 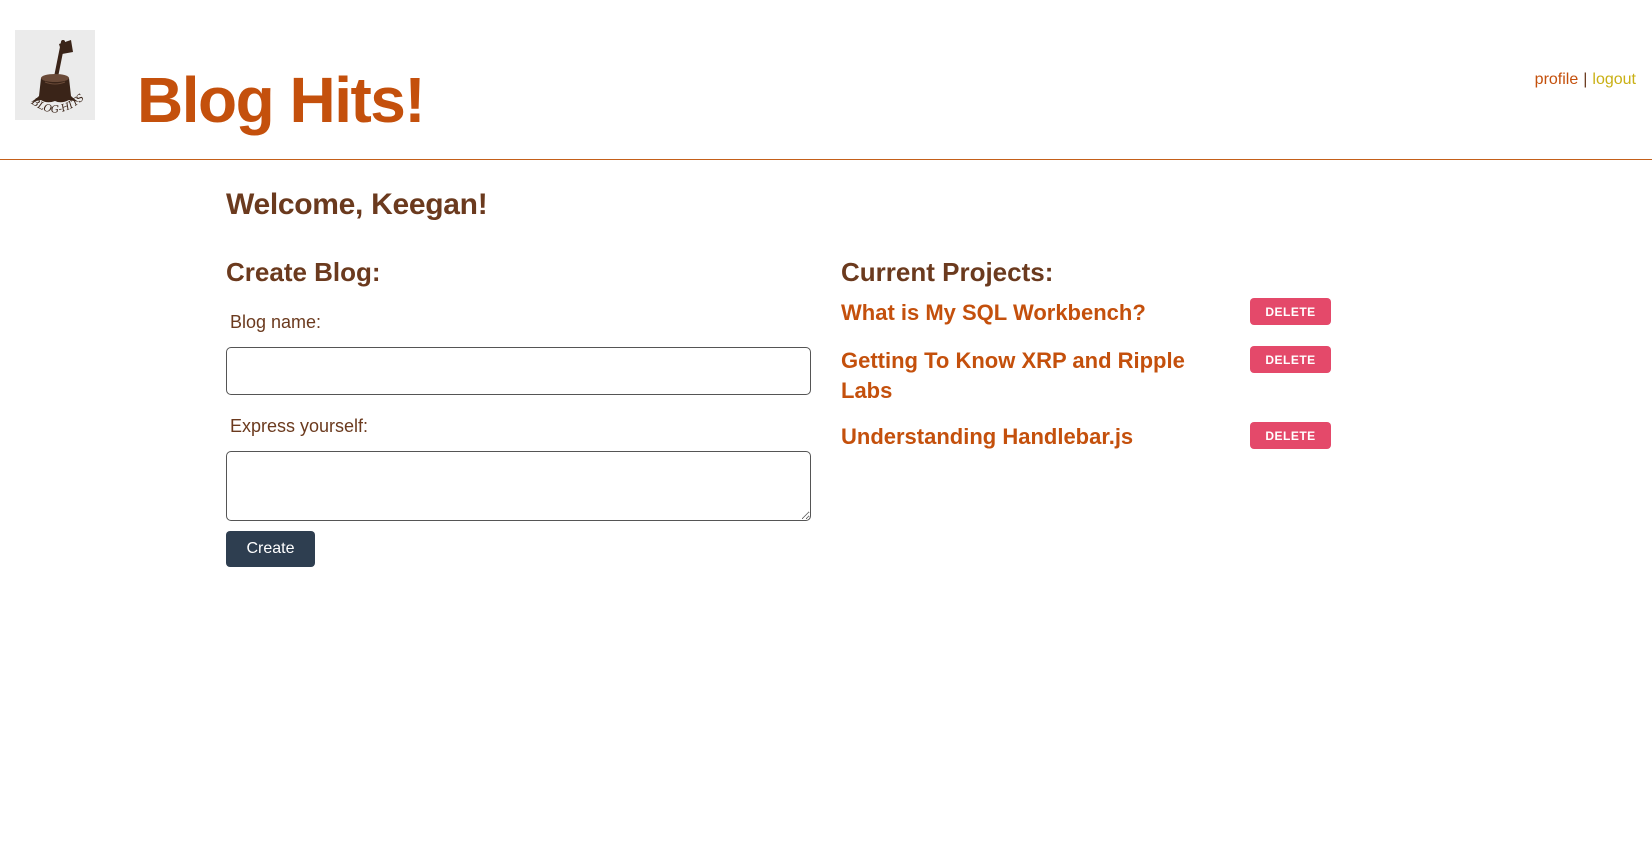 I want to click on blog-body-textarea, so click(x=518, y=486).